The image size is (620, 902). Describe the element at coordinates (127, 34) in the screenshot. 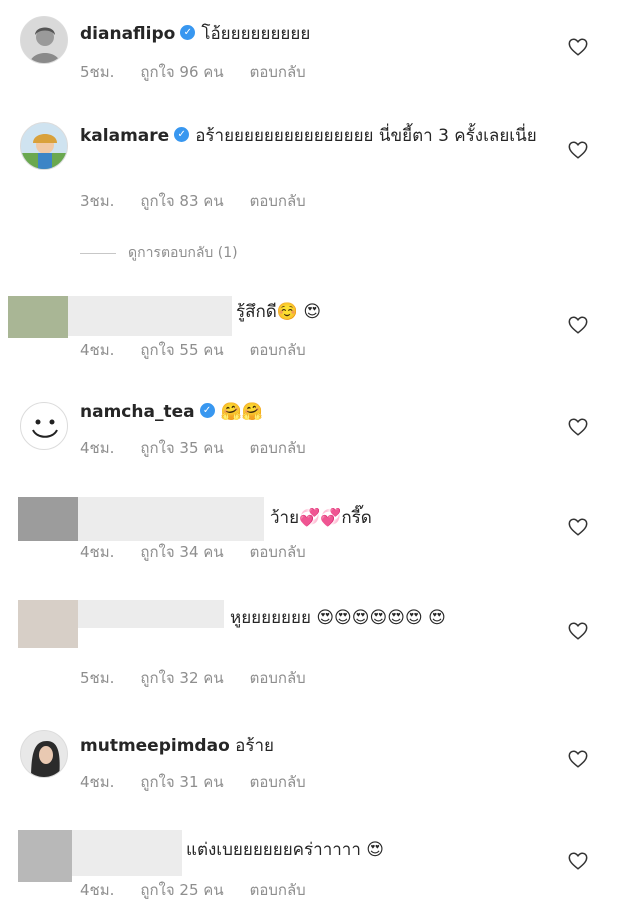

I see `username: dianaflipo` at that location.